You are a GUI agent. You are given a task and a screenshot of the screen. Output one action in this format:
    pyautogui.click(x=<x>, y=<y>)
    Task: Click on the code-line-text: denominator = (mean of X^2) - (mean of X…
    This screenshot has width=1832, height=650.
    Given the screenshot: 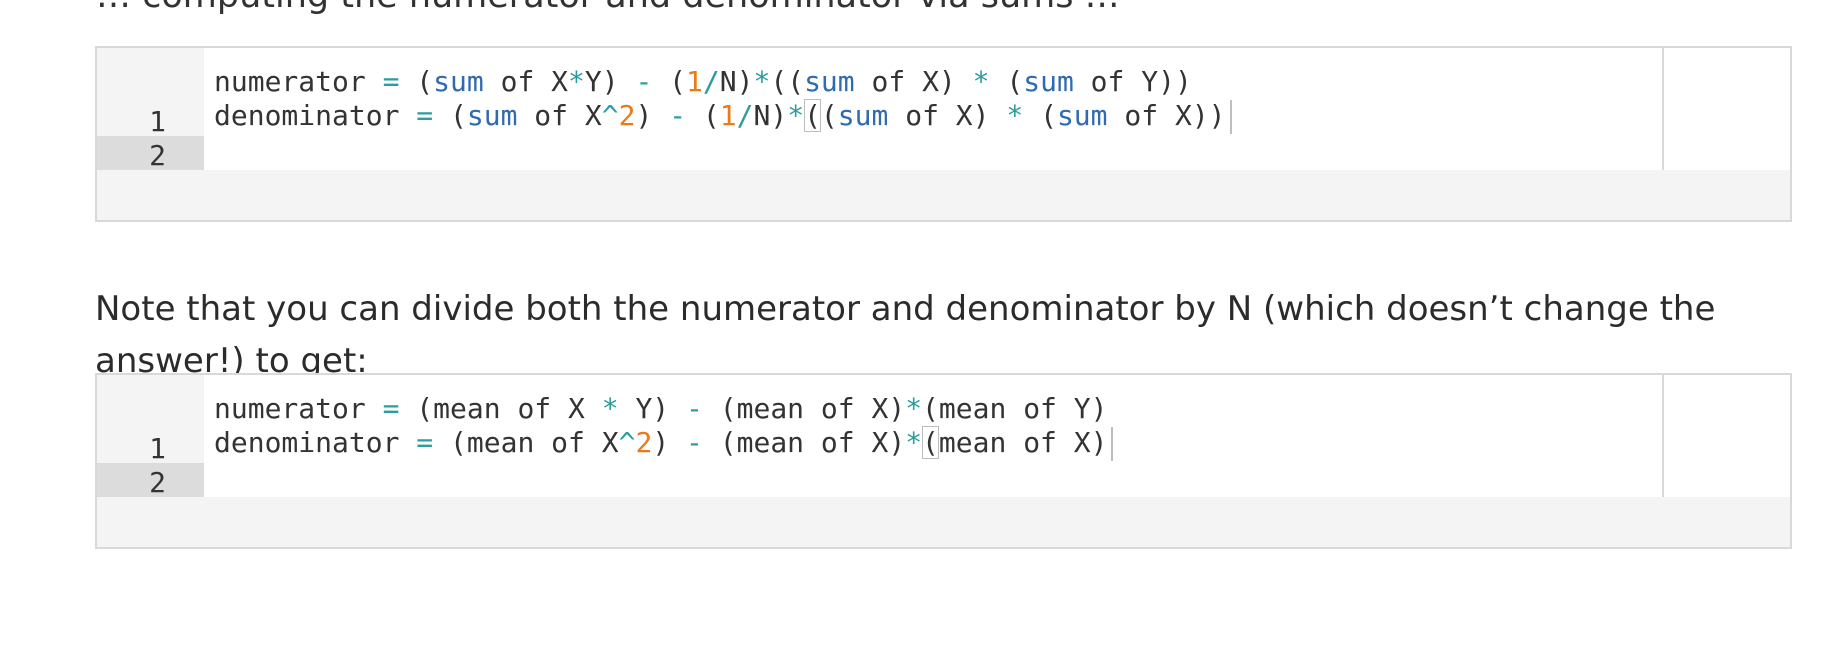 What is the action you would take?
    pyautogui.click(x=664, y=443)
    